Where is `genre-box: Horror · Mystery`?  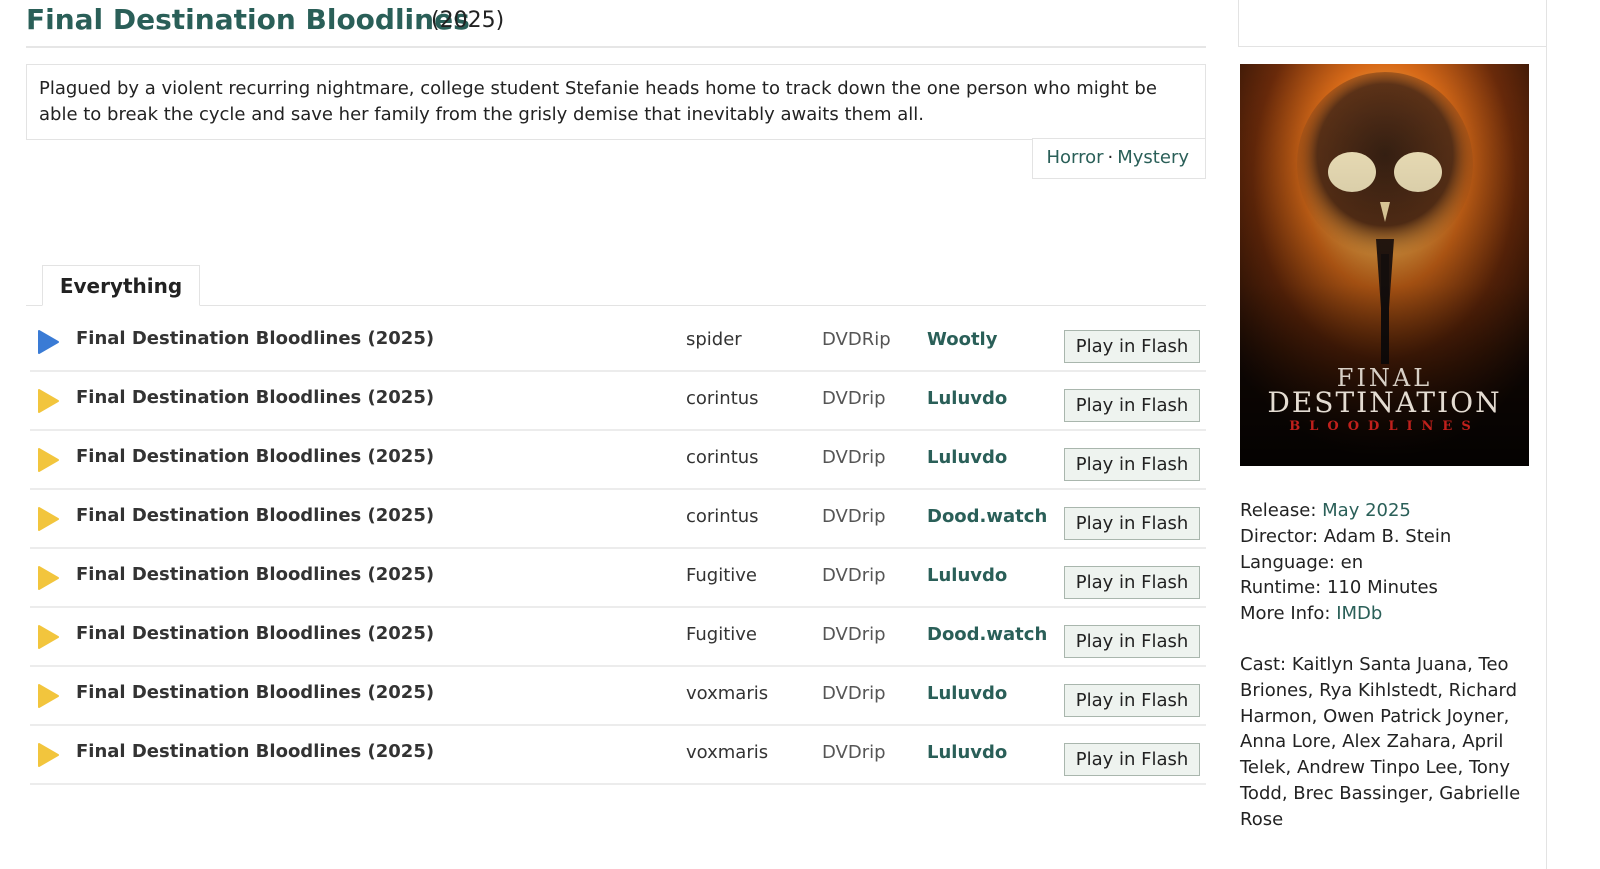 genre-box: Horror · Mystery is located at coordinates (1119, 158).